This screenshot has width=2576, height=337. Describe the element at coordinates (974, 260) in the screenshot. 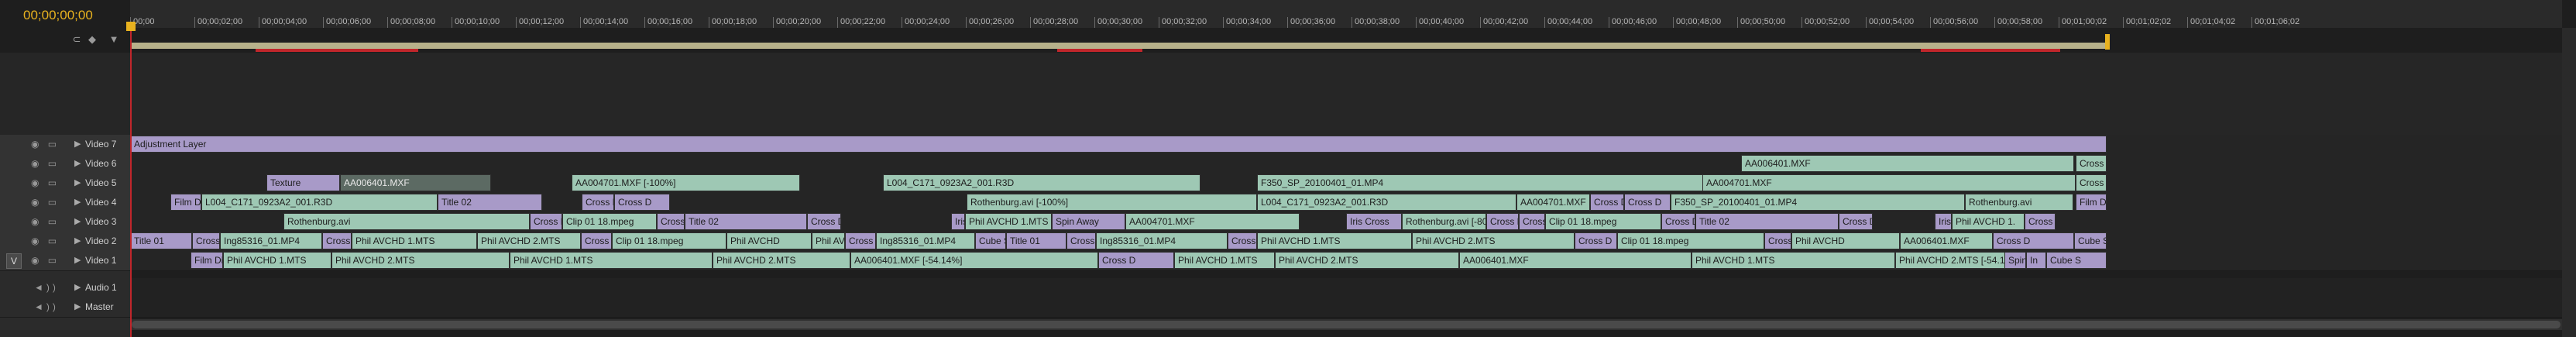

I see `video-clip: AA006401.MXF [-54.14%]` at that location.